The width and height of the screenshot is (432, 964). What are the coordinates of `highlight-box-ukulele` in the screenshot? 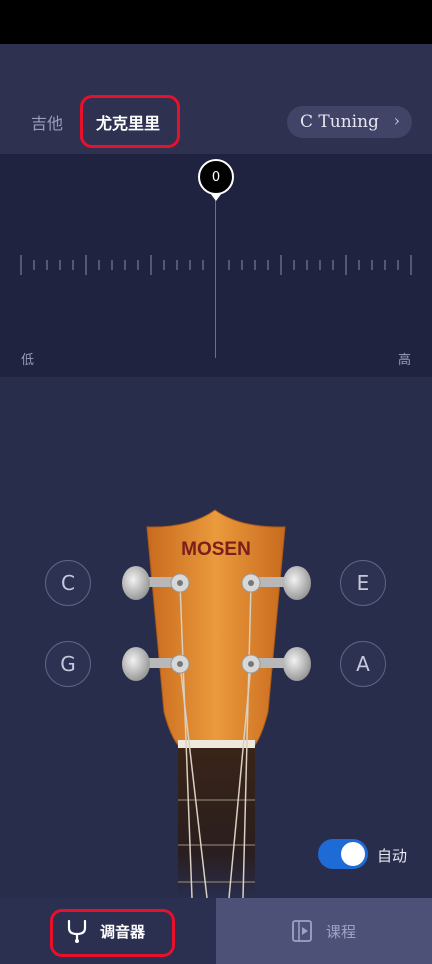 It's located at (130, 121).